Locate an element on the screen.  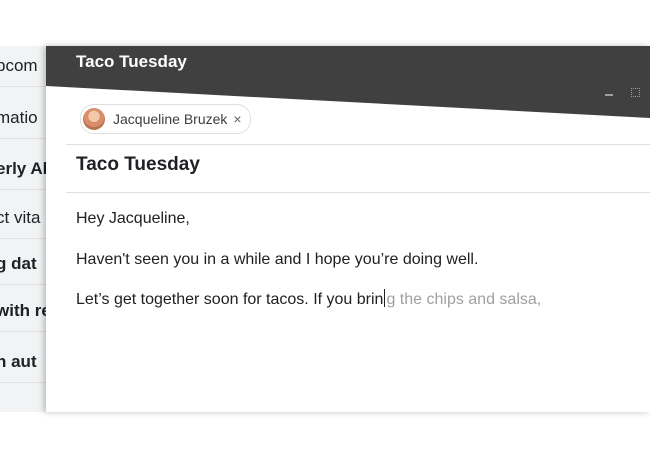
avatar is located at coordinates (94, 119).